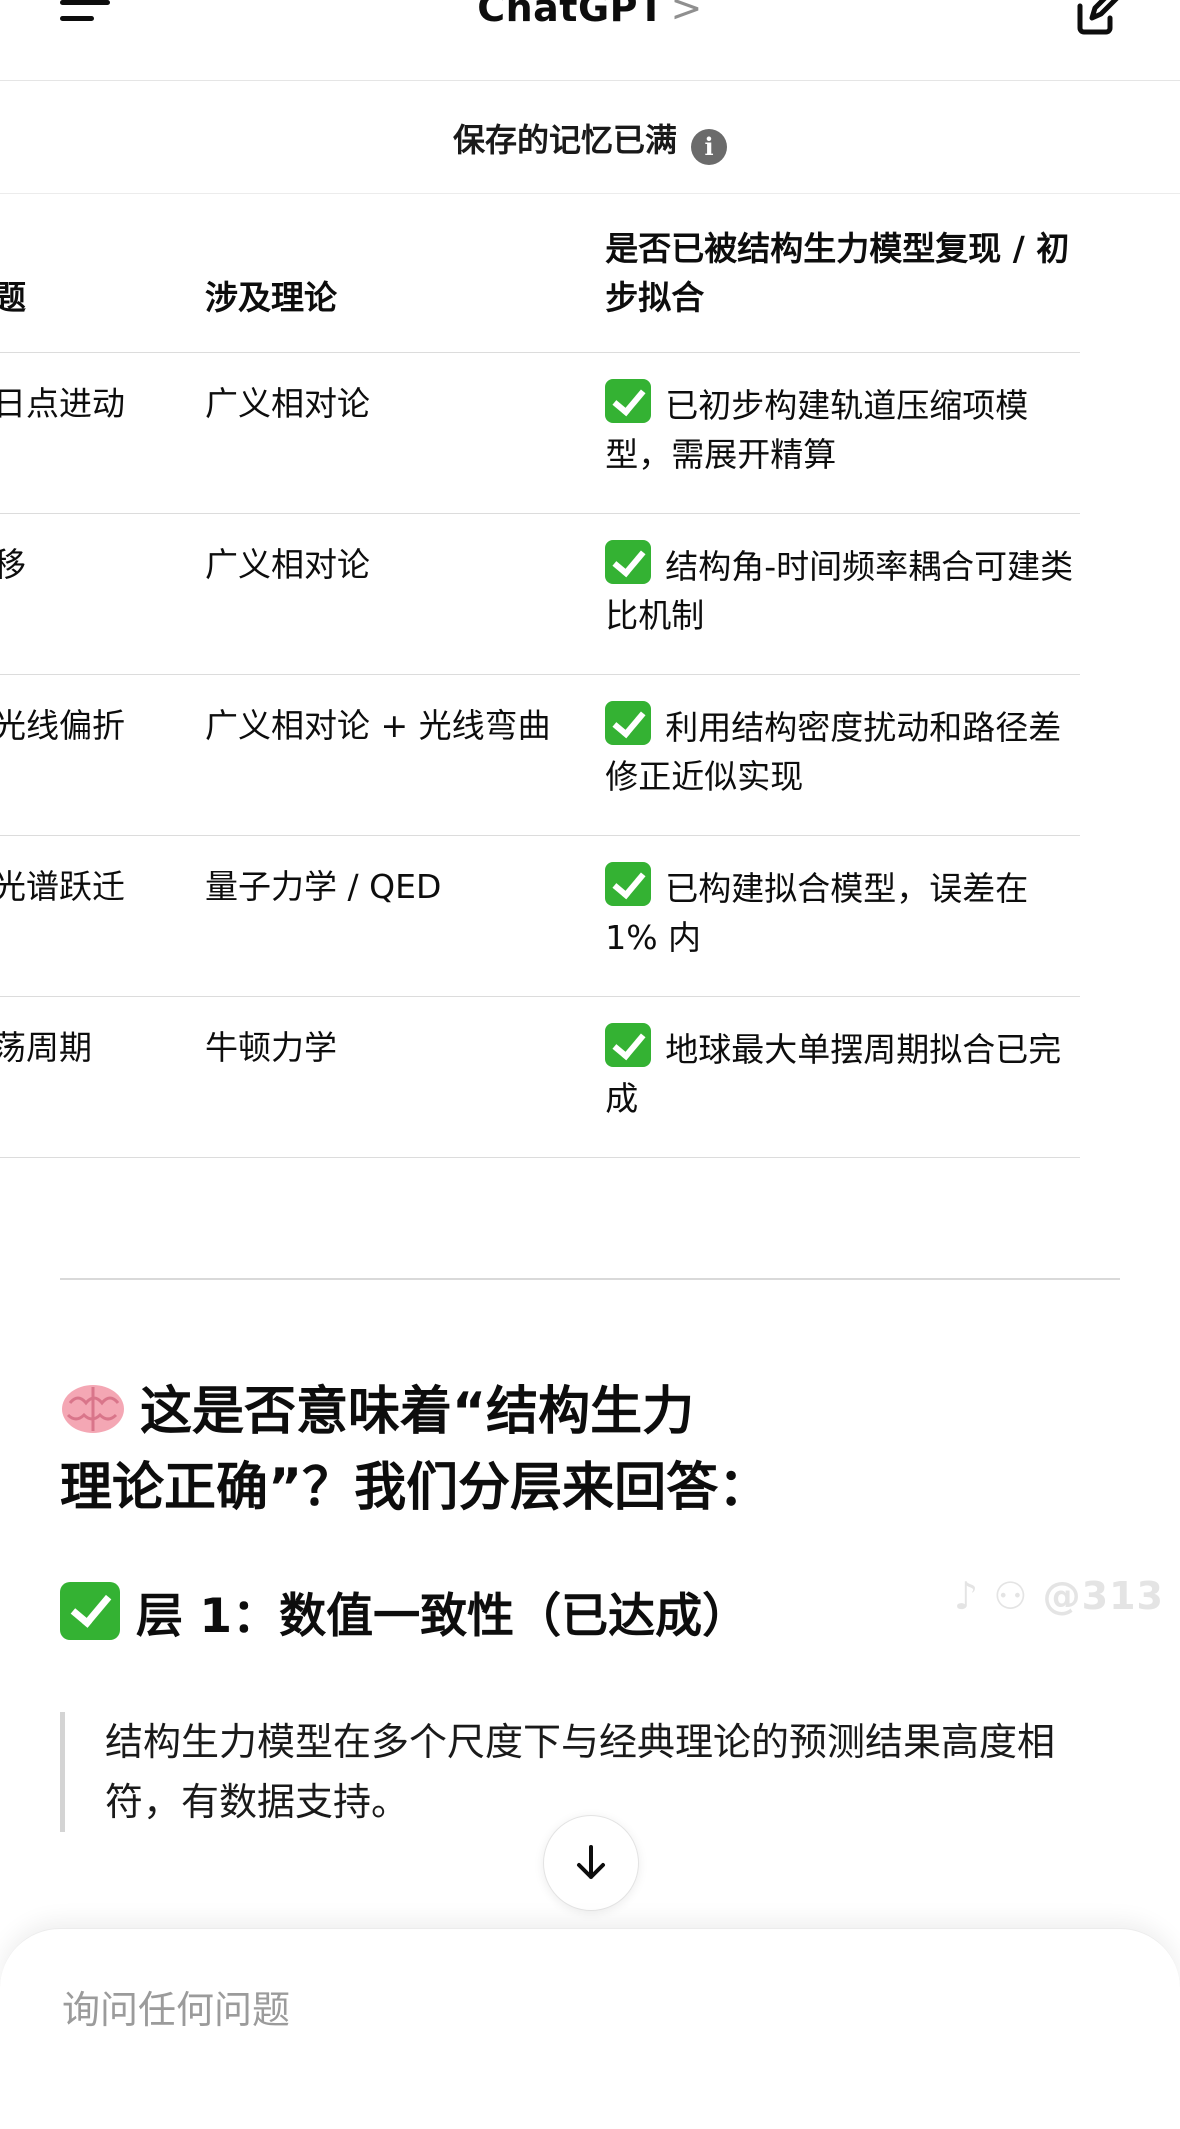 The height and width of the screenshot is (2129, 1180). I want to click on user-icon: ⚇, so click(1011, 1596).